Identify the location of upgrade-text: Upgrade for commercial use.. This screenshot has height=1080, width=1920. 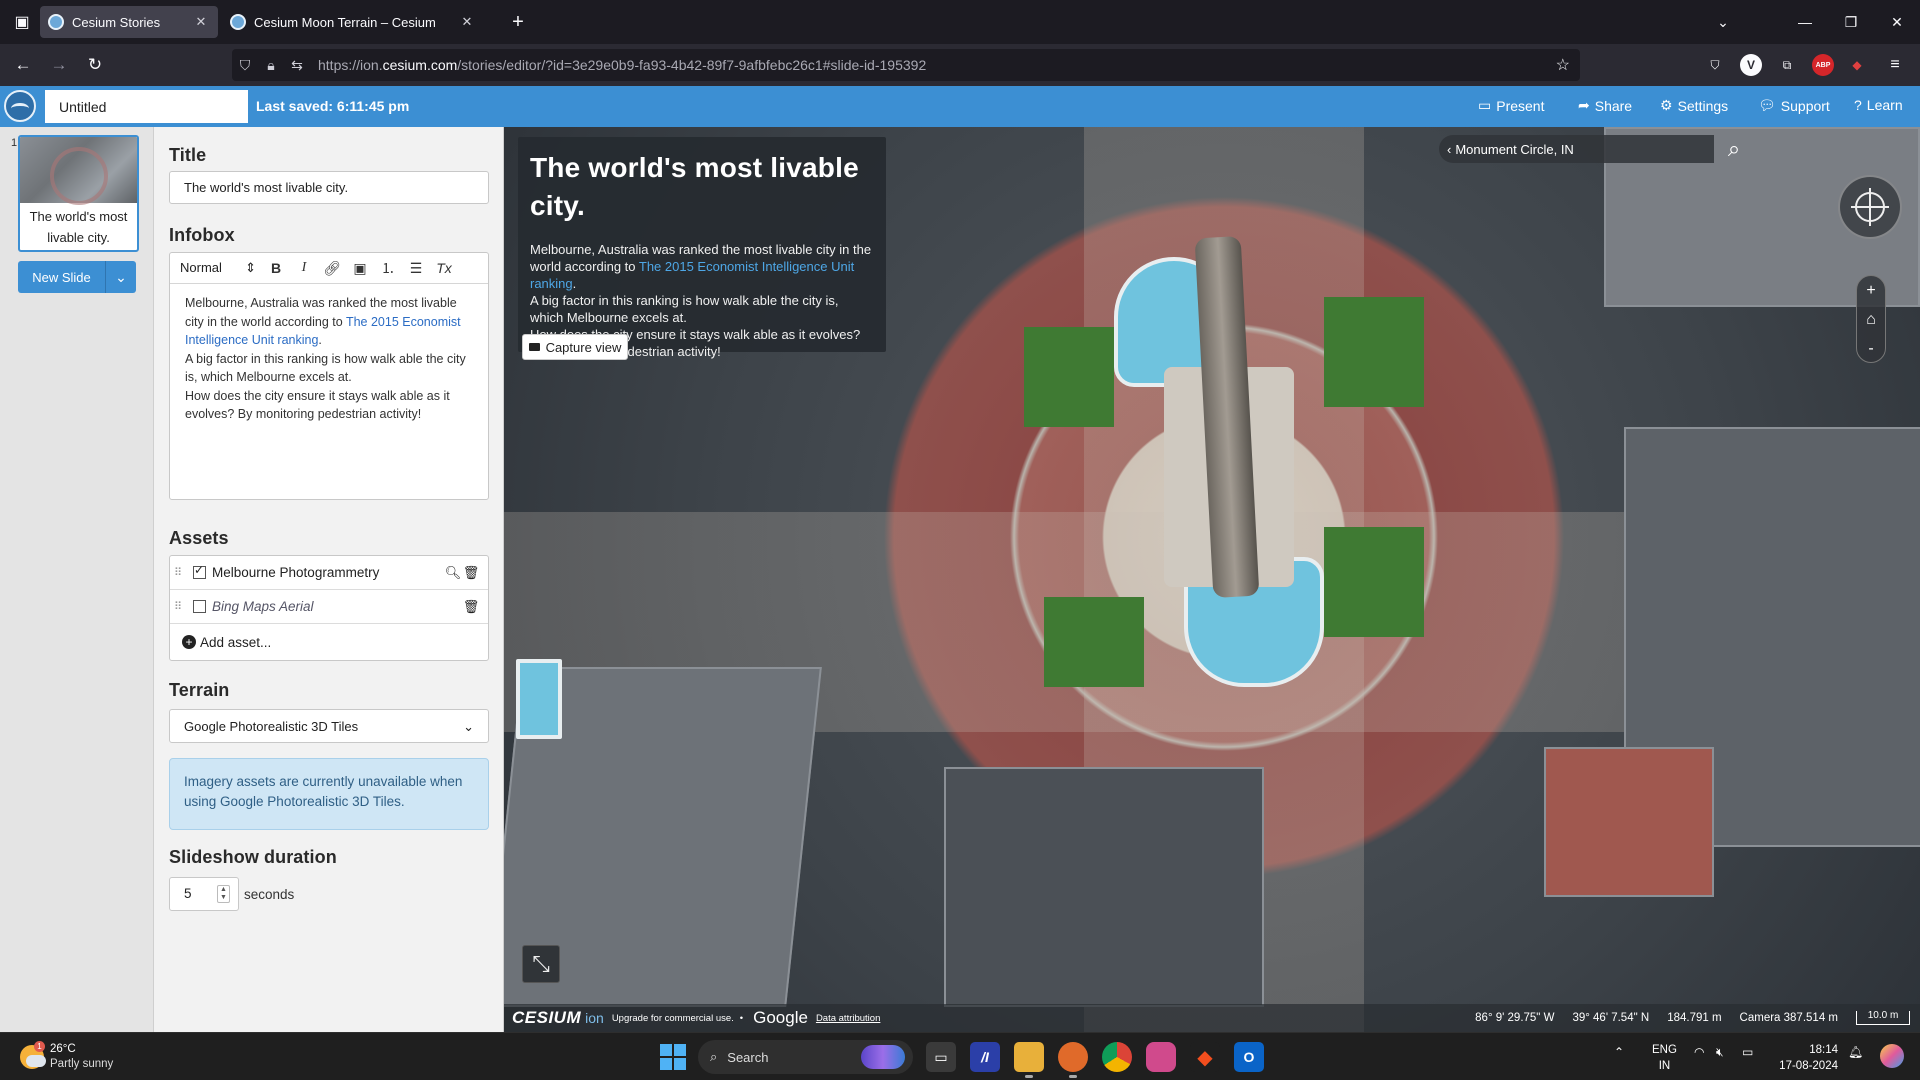
(673, 1018).